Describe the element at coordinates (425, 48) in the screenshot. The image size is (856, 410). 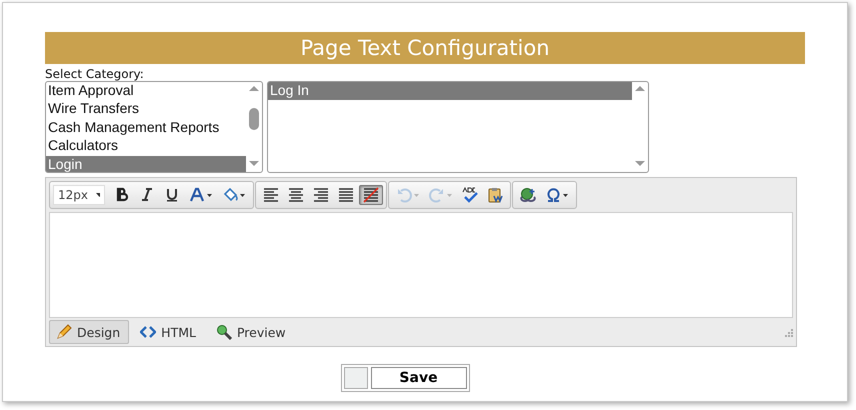
I see `page-title: Page Text Configuration` at that location.